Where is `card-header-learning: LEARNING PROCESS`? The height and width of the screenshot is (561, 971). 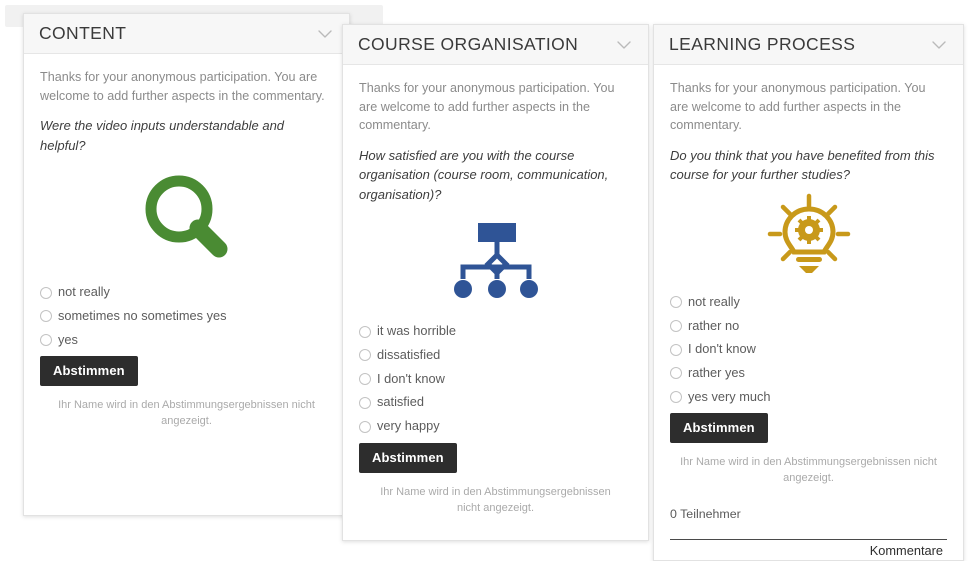 card-header-learning: LEARNING PROCESS is located at coordinates (808, 45).